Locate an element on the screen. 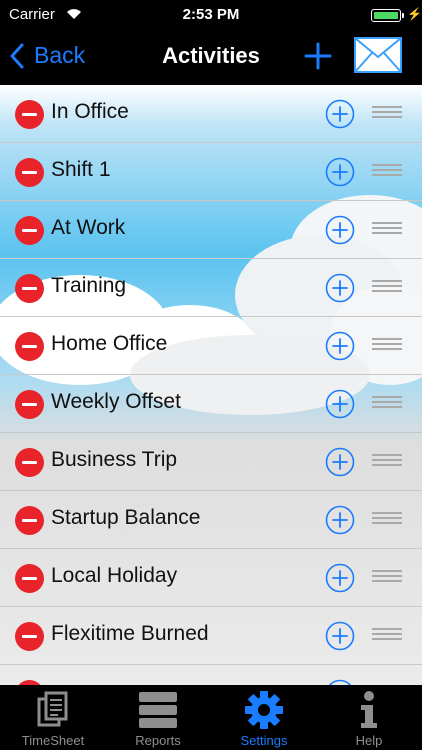 The image size is (422, 750). list-item: Local Holiday is located at coordinates (211, 578).